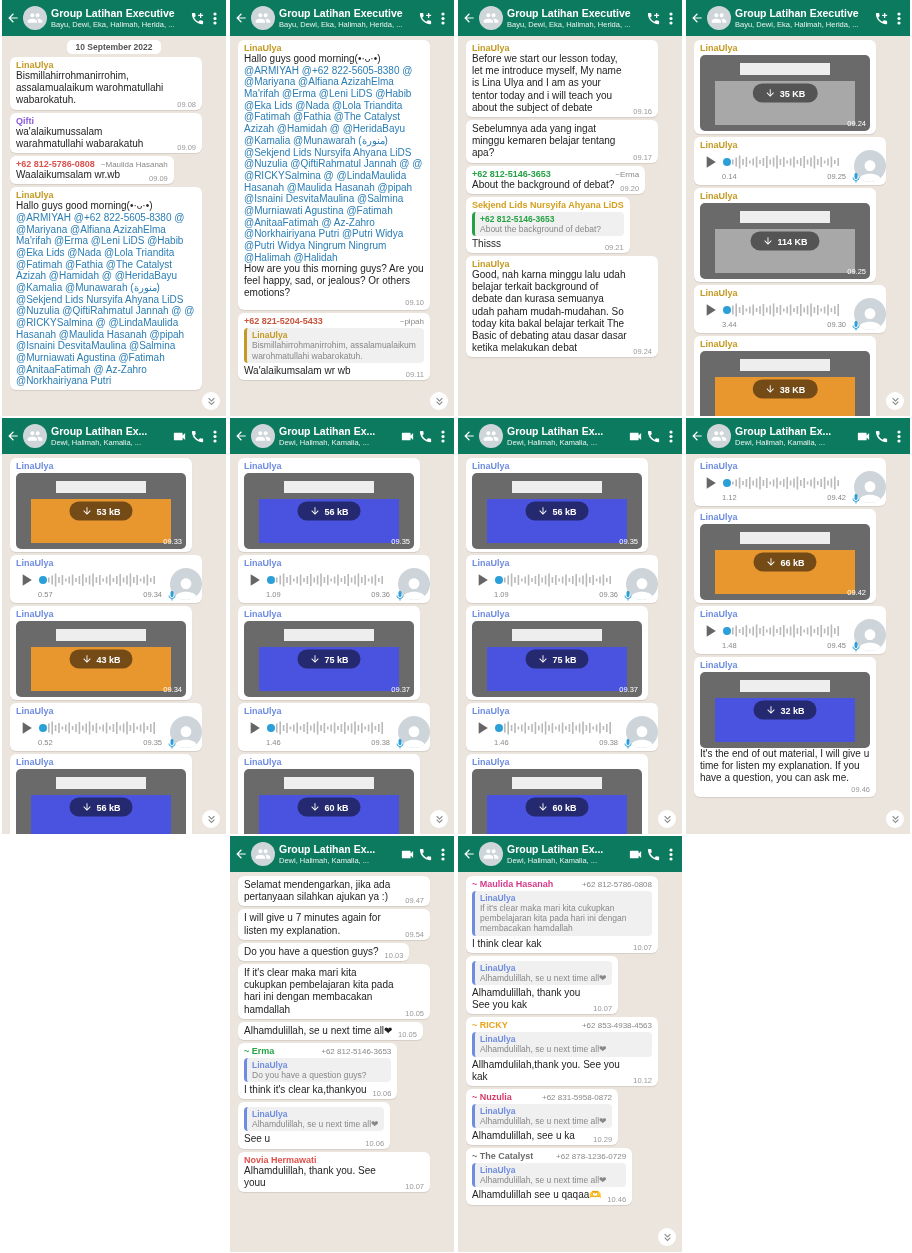 This screenshot has width=912, height=1253. What do you see at coordinates (259, 1050) in the screenshot?
I see `sender-name: ~ Erma` at bounding box center [259, 1050].